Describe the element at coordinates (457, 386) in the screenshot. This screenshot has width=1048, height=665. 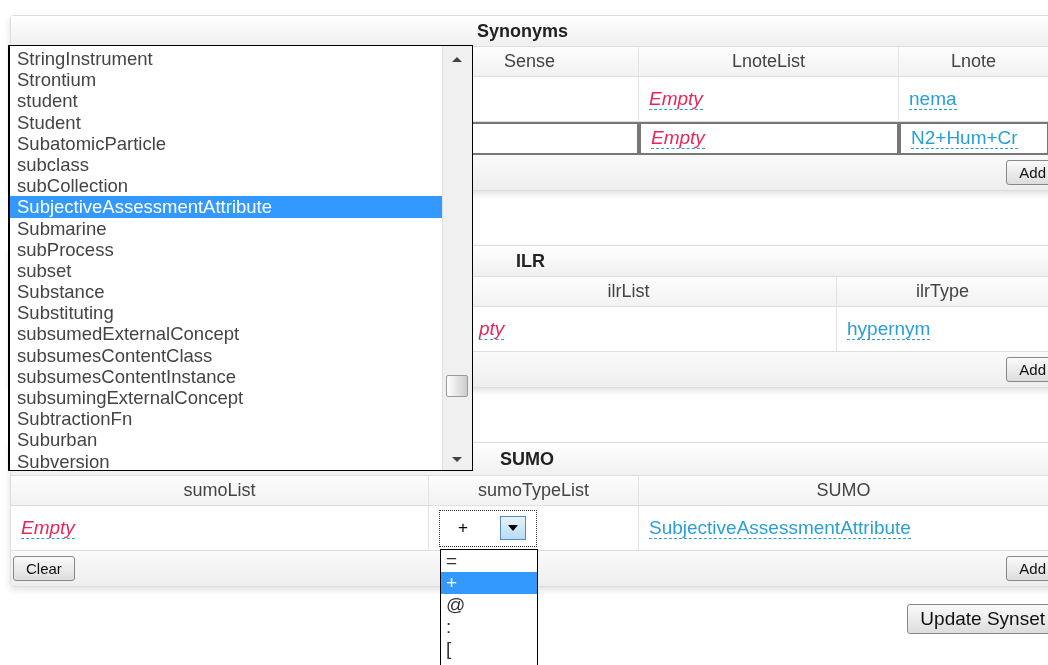
I see `scroll-thumb` at that location.